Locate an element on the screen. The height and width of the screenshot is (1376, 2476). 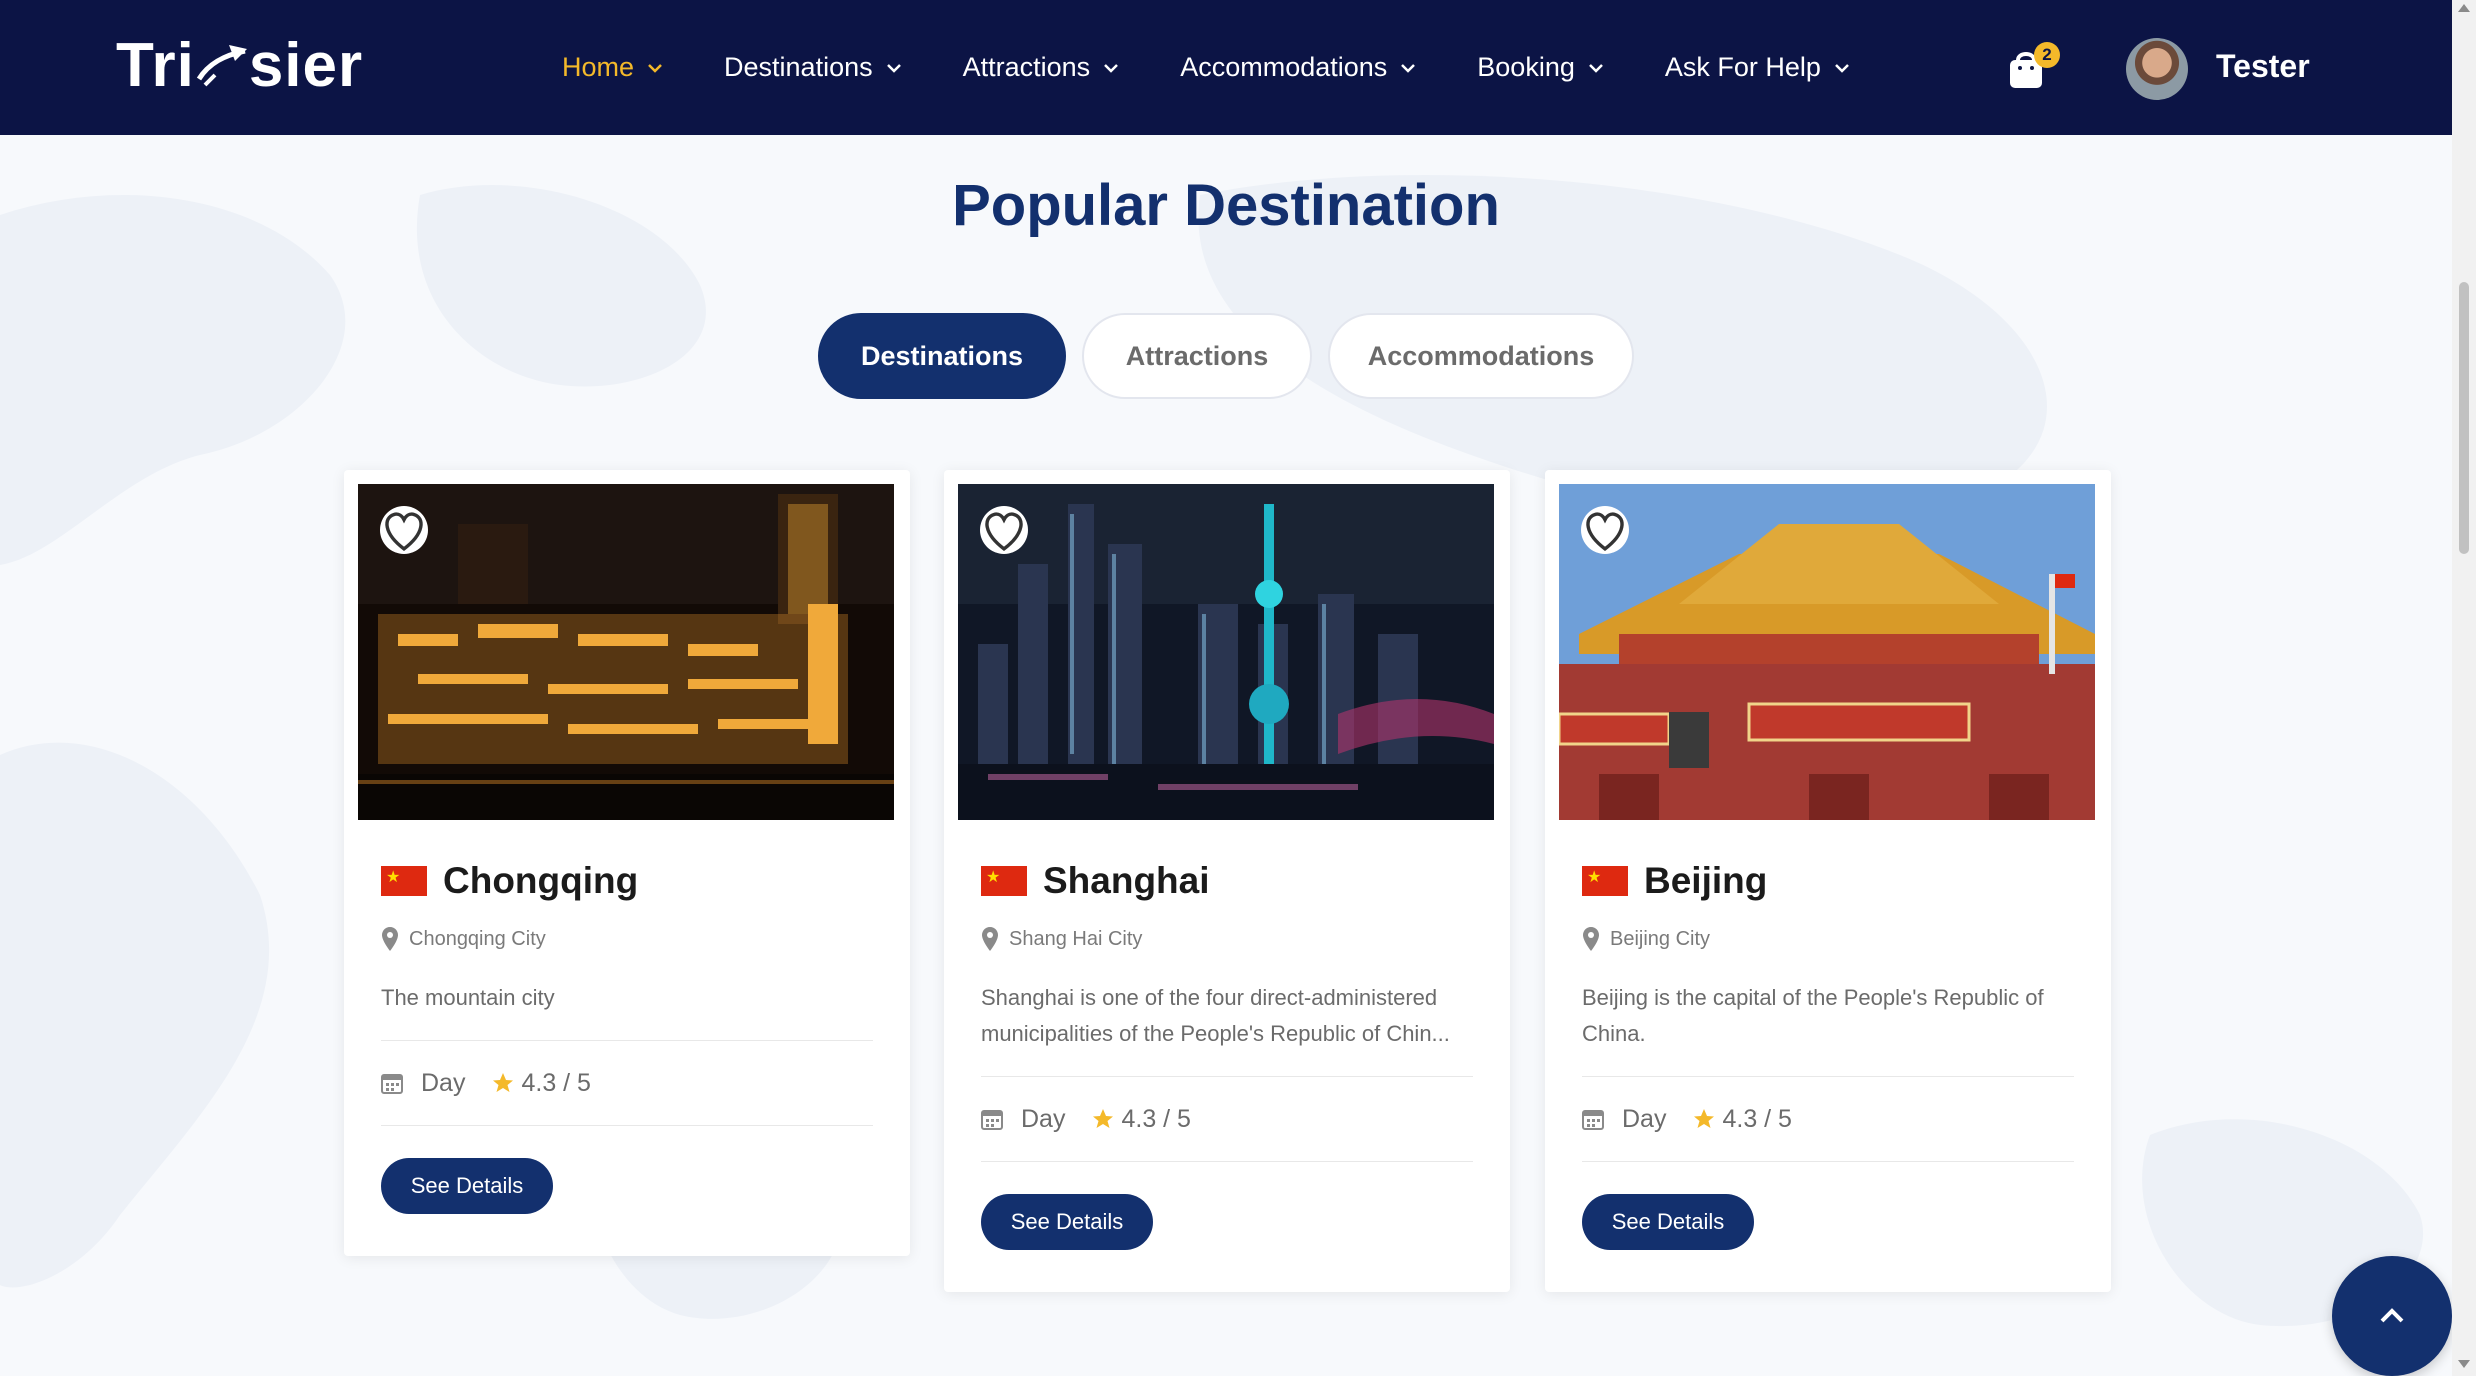
brand-text-start: Tri is located at coordinates (155, 65).